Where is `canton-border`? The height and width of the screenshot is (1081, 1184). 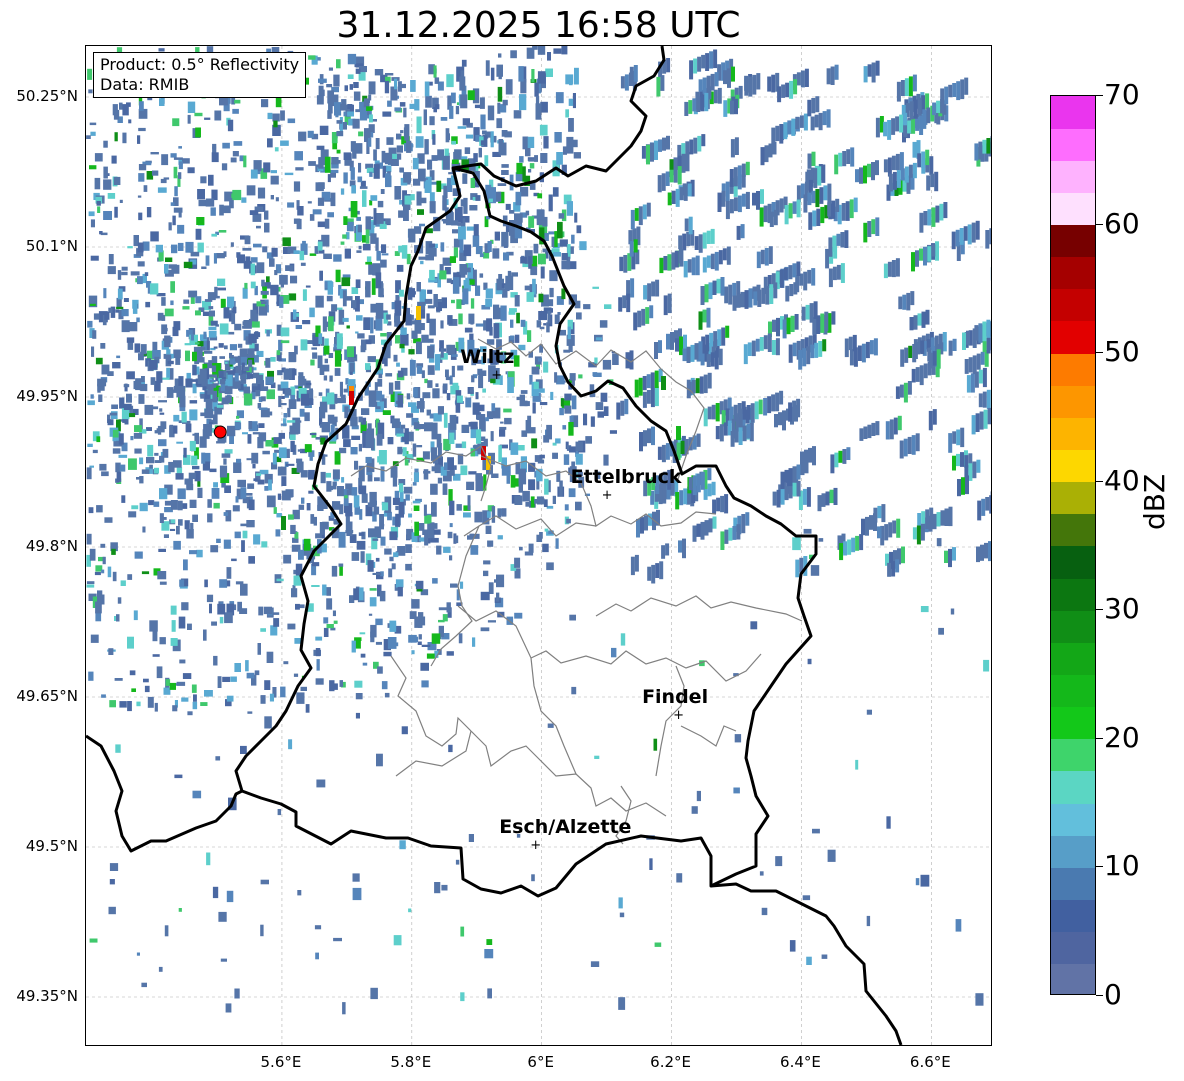 canton-border is located at coordinates (568, 773).